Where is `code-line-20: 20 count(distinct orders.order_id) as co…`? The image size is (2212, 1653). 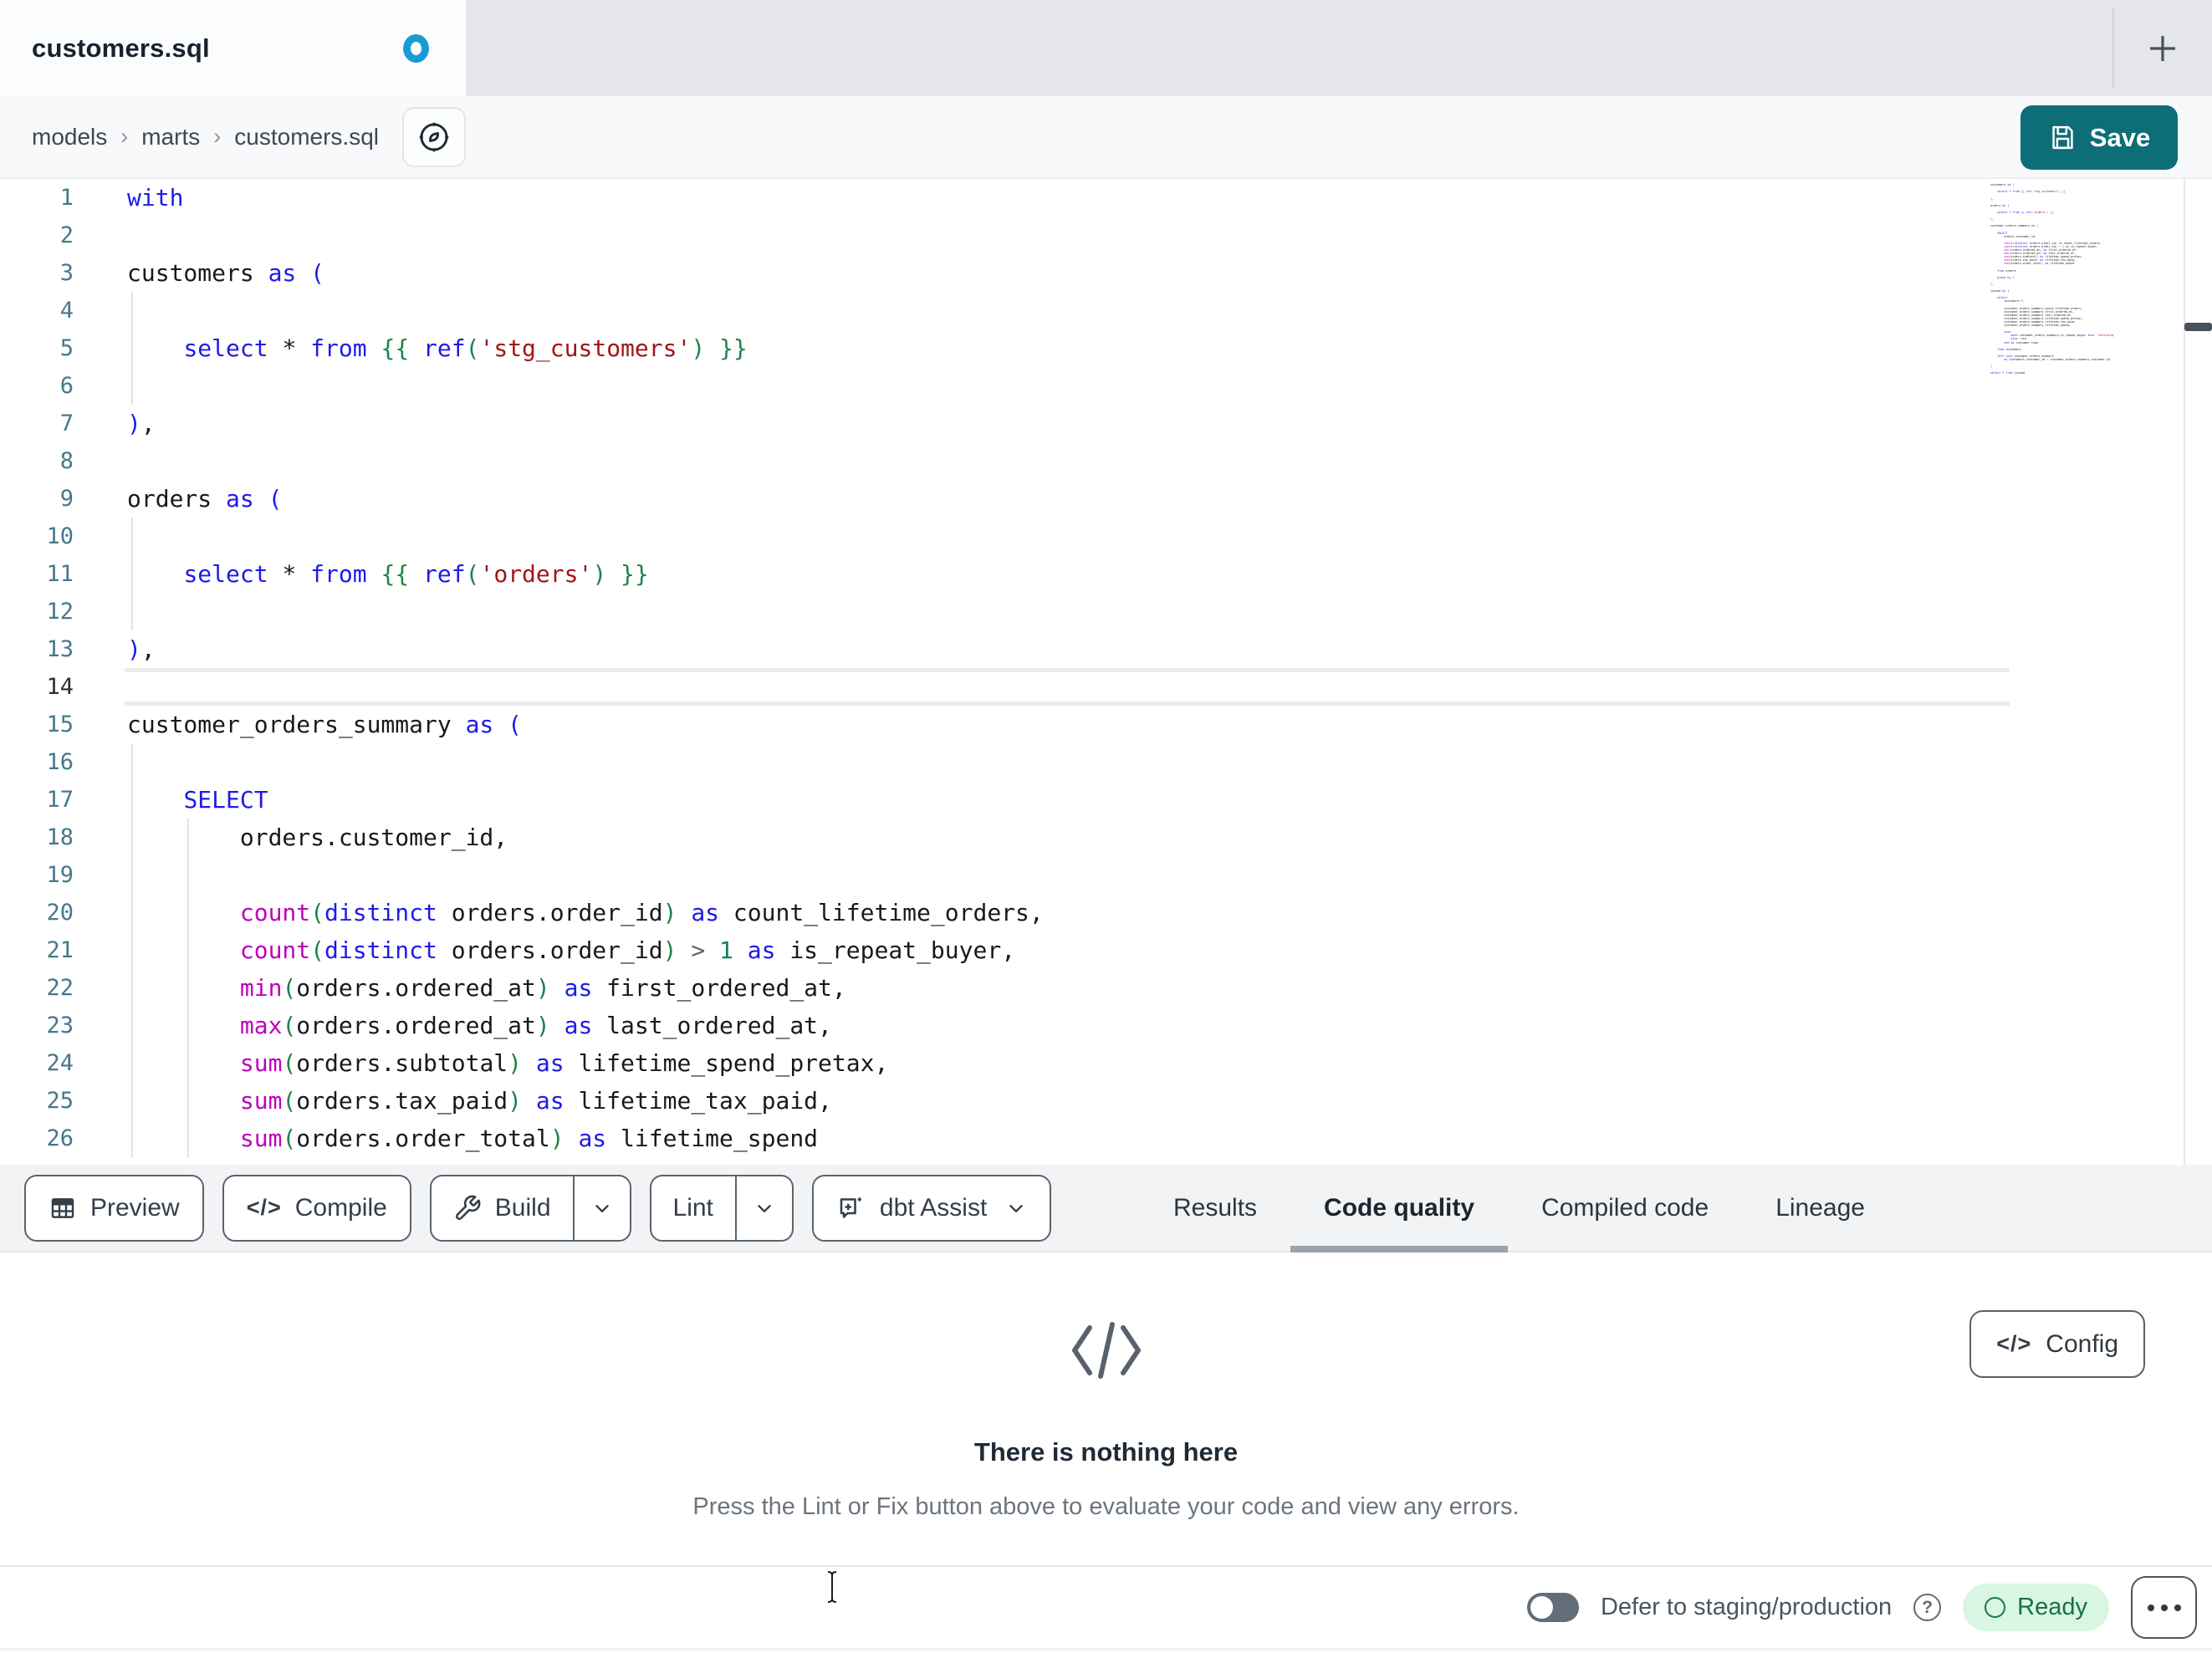 code-line-20: 20 count(distinct orders.order_id) as co… is located at coordinates (1106, 912).